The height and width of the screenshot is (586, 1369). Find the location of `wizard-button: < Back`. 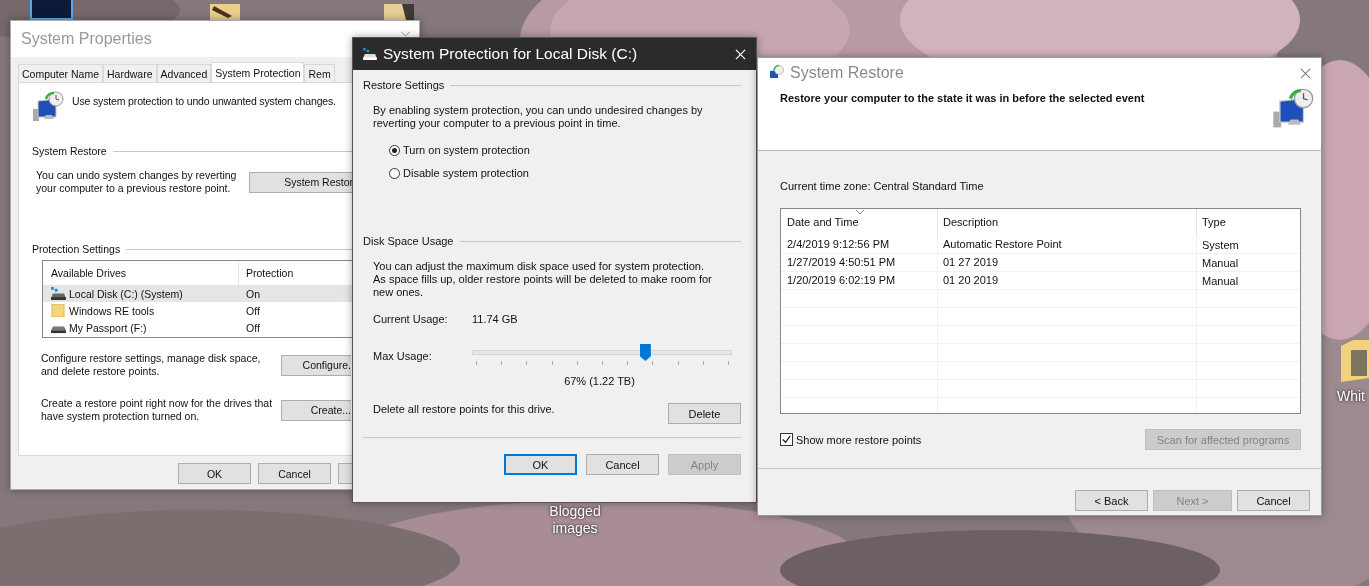

wizard-button: < Back is located at coordinates (1111, 500).